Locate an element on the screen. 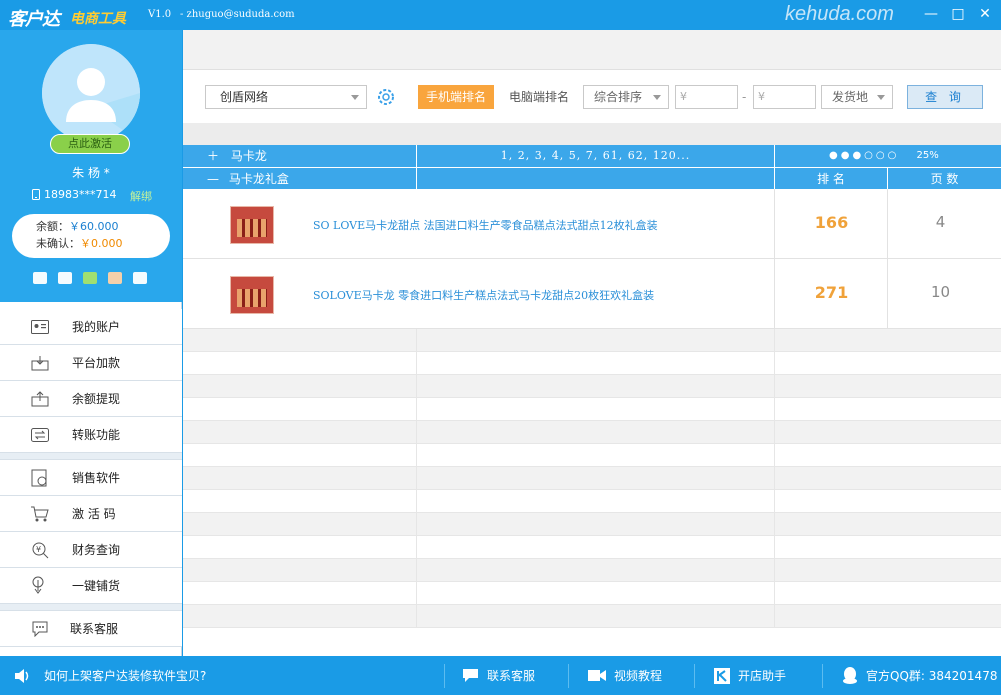 This screenshot has height=695, width=1001. menu-withdraw: 余额提现 is located at coordinates (91, 399).